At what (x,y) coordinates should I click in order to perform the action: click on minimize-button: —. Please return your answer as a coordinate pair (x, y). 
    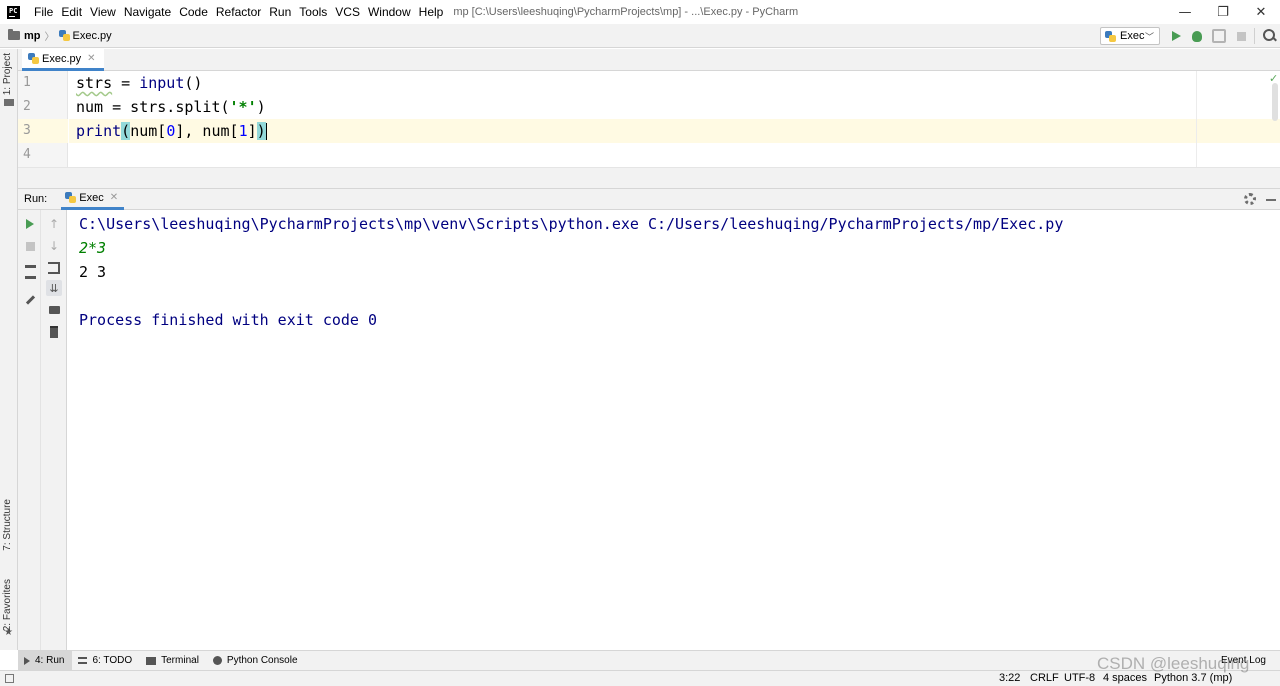
    Looking at the image, I should click on (1185, 12).